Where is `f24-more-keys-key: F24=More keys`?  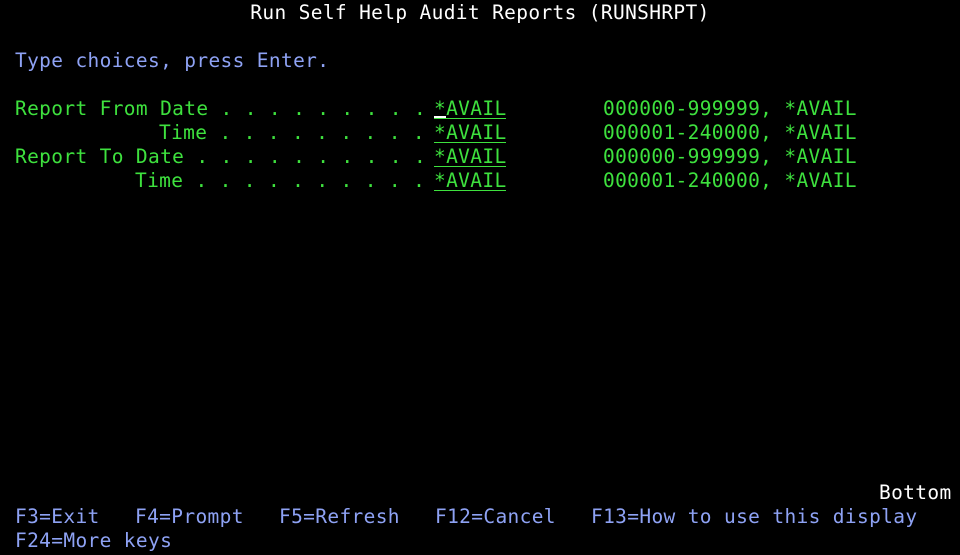 f24-more-keys-key: F24=More keys is located at coordinates (93, 541).